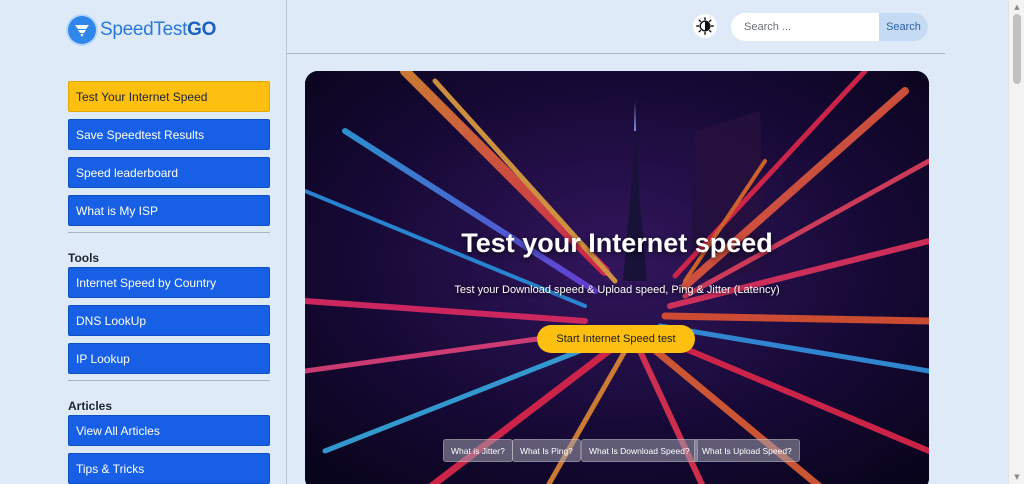  Describe the element at coordinates (169, 282) in the screenshot. I see `nav-internet-speed-by-country: Internet Speed by Country` at that location.